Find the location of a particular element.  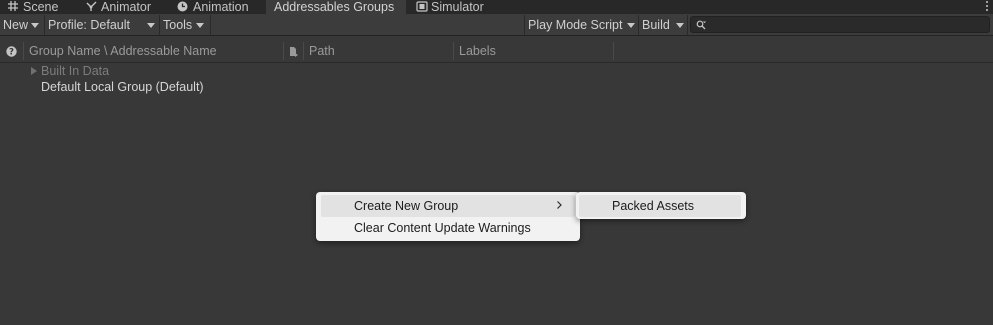

new-label: New is located at coordinates (16, 25).